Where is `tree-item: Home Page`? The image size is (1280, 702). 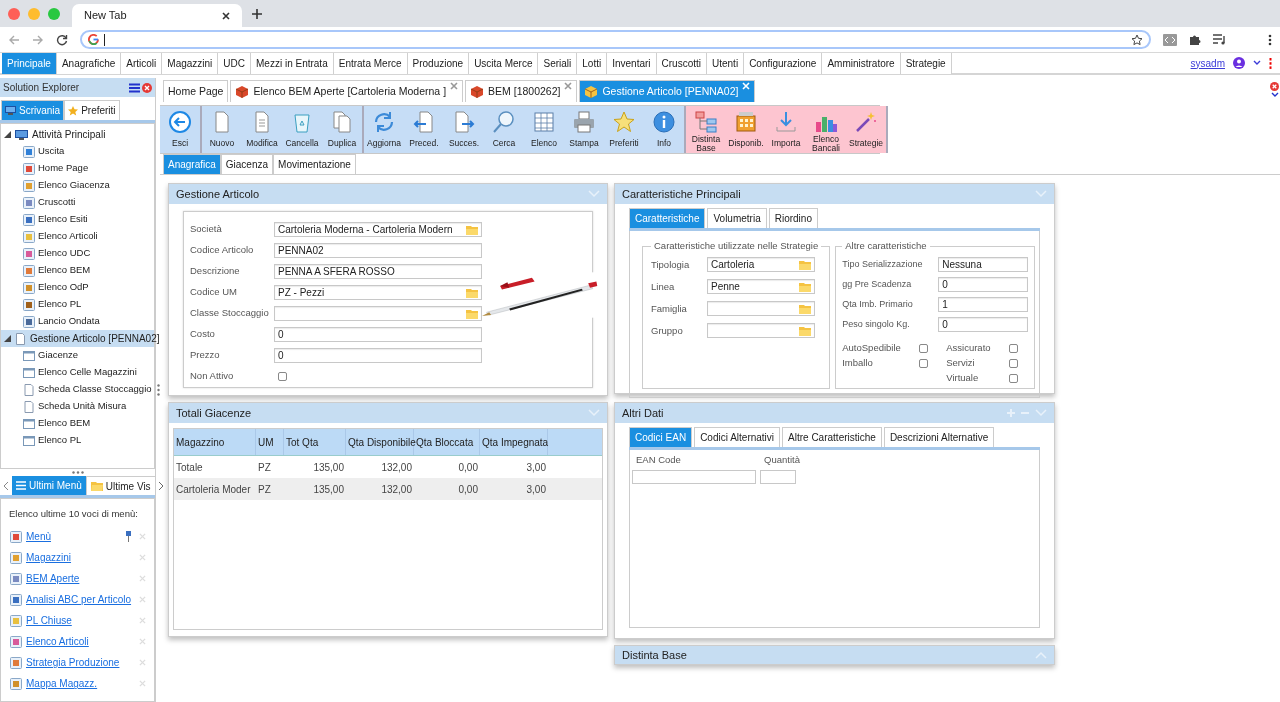
tree-item: Home Page is located at coordinates (77, 168).